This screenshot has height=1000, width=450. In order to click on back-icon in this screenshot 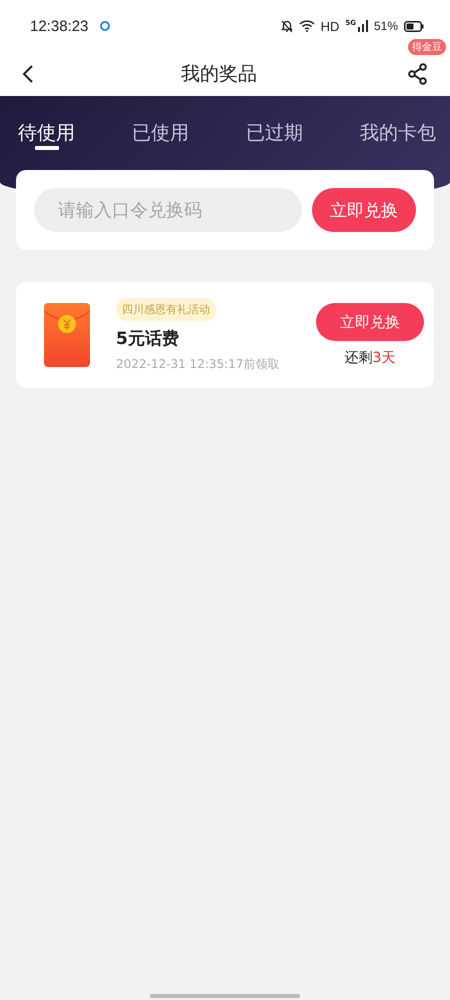, I will do `click(28, 74)`.